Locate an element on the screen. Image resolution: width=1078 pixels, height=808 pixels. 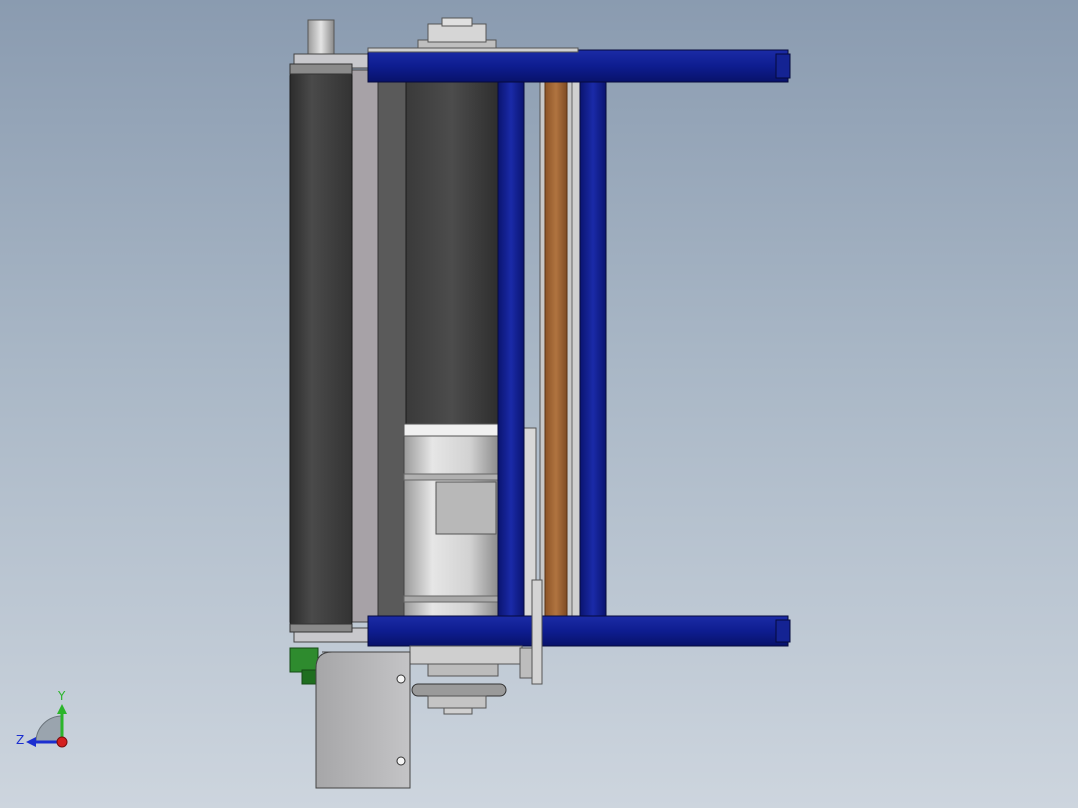
x-axis-dot is located at coordinates (62, 742).